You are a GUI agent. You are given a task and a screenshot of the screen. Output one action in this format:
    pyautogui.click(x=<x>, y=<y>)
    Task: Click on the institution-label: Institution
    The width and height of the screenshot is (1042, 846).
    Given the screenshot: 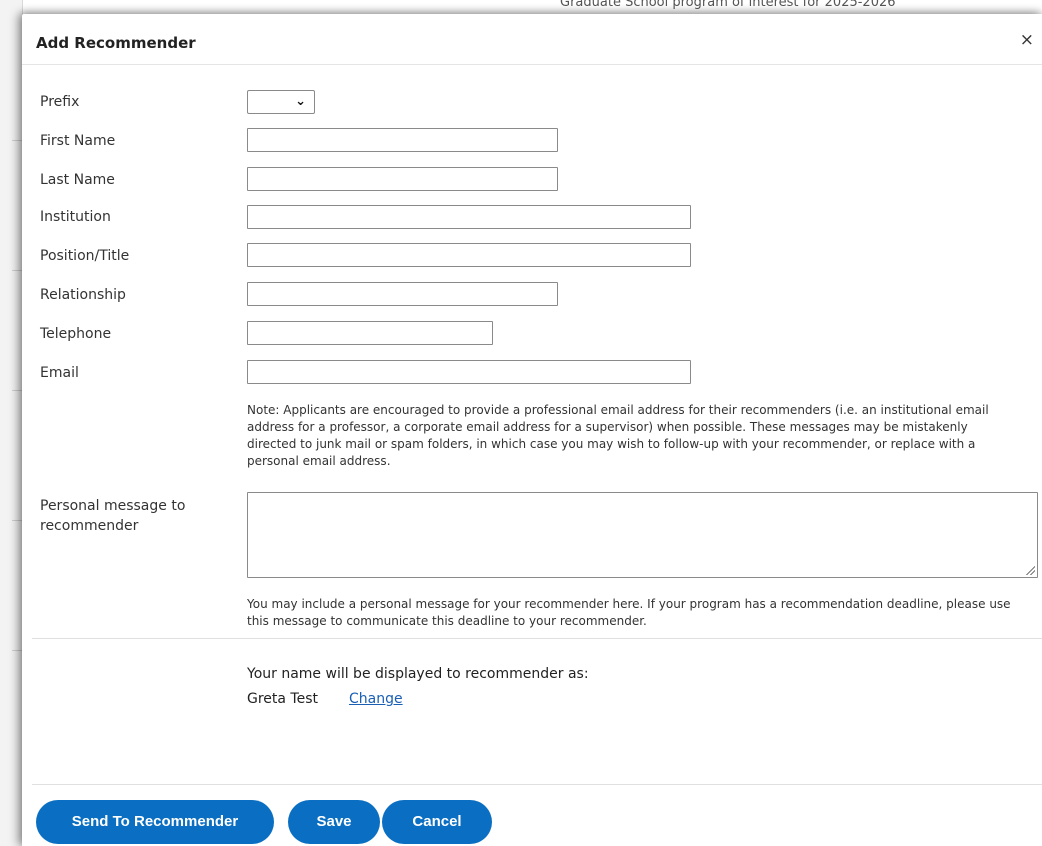 What is the action you would take?
    pyautogui.click(x=75, y=217)
    